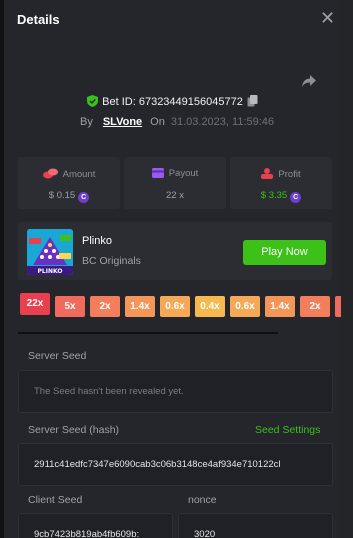 The image size is (353, 538). What do you see at coordinates (79, 174) in the screenshot?
I see `stat-amount-label: Amount` at bounding box center [79, 174].